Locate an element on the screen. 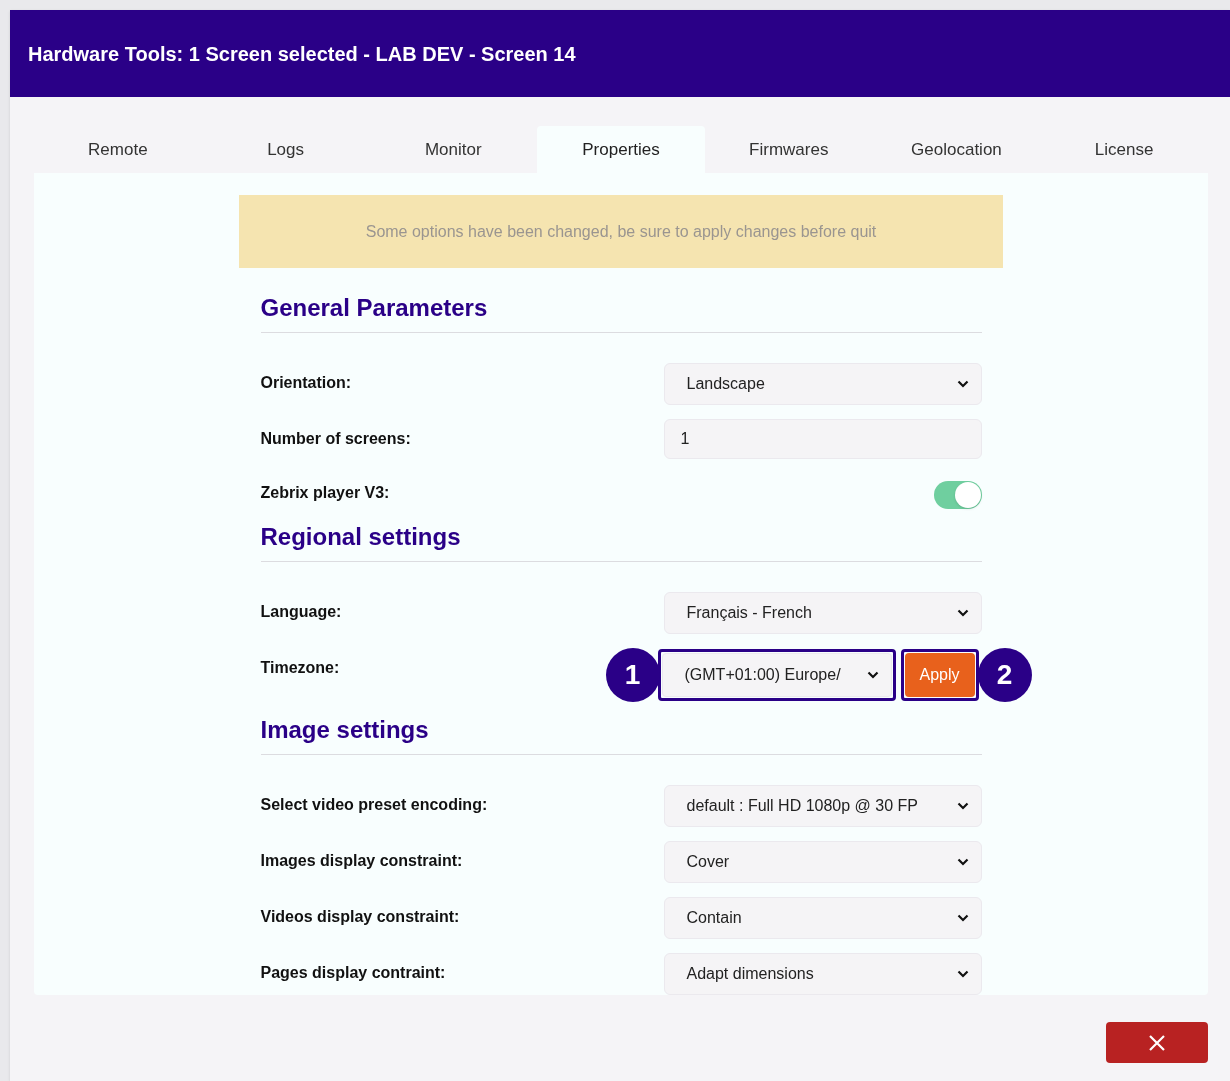 Image resolution: width=1230 pixels, height=1081 pixels. field-label: Number of screens: is located at coordinates (335, 439).